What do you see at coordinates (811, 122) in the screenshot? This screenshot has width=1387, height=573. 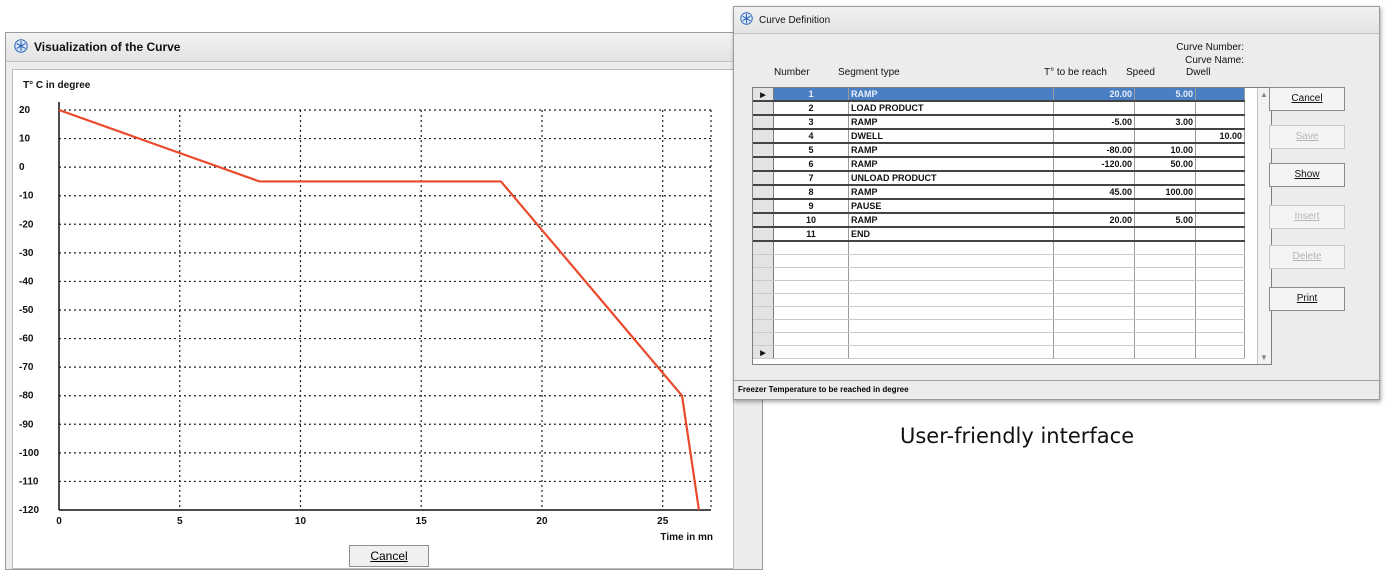 I see `cell-number: 3` at bounding box center [811, 122].